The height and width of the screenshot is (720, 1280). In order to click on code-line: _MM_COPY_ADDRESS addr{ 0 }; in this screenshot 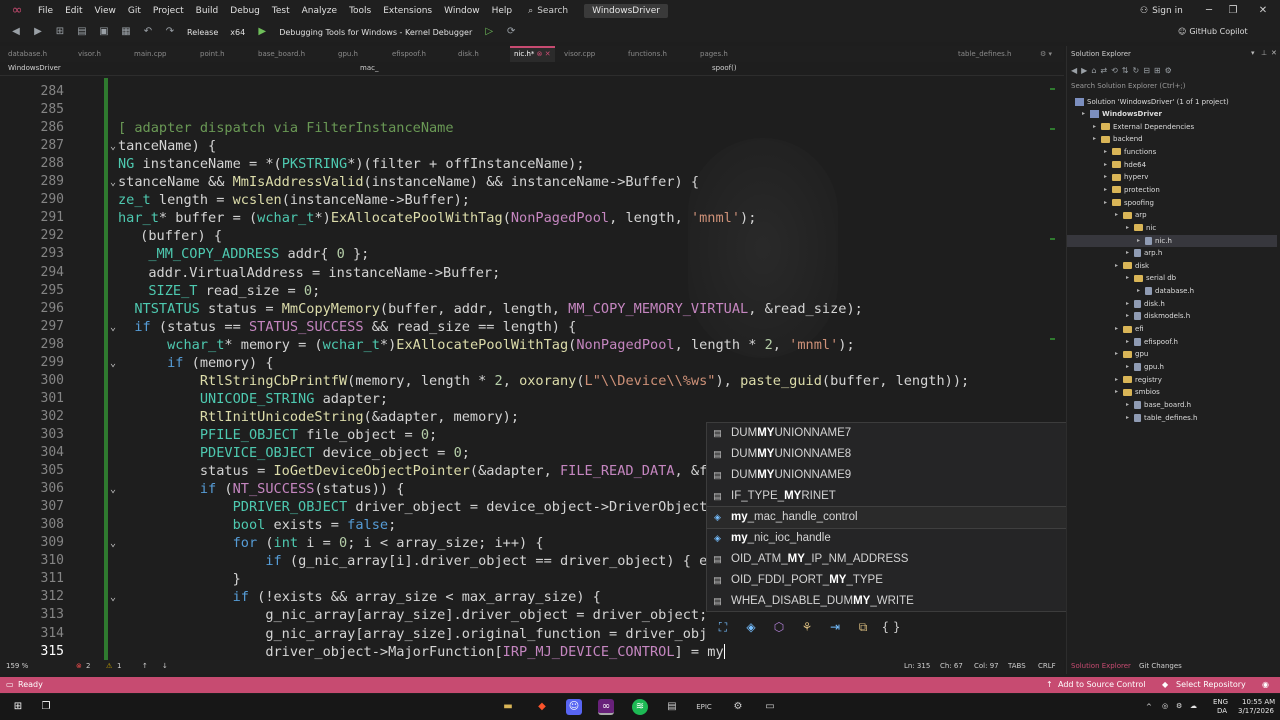, I will do `click(250, 254)`.